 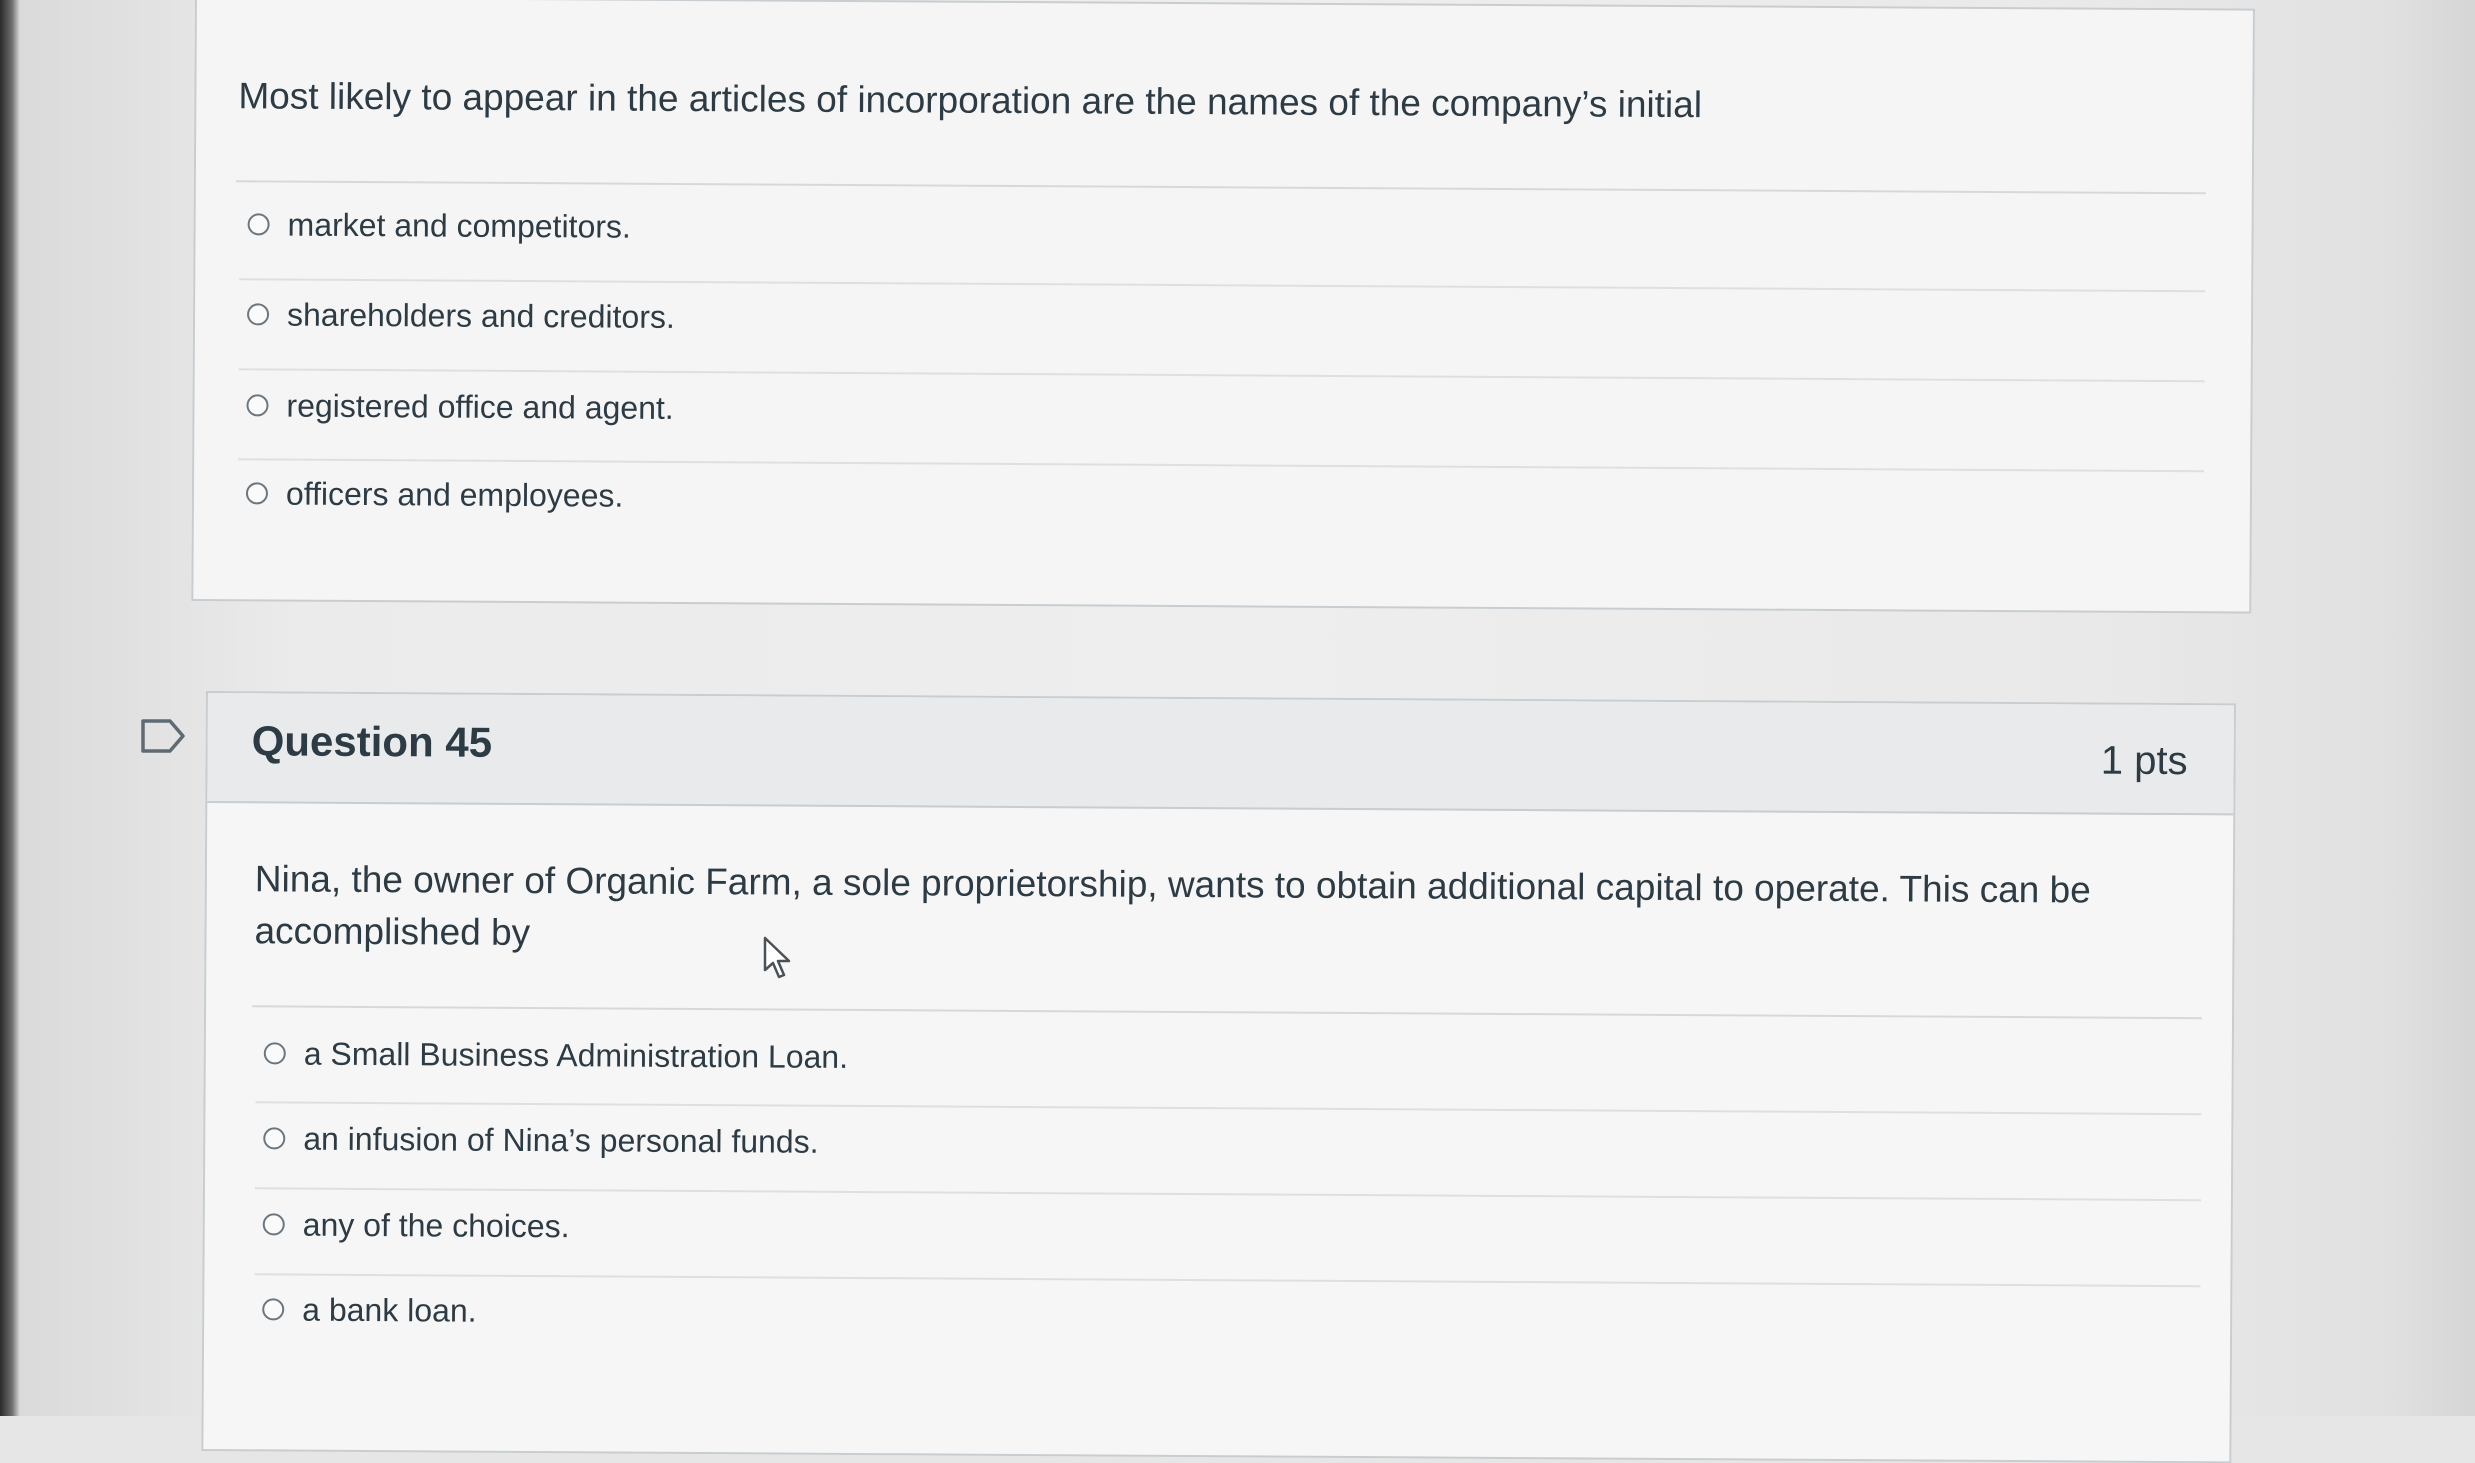 What do you see at coordinates (1227, 1280) in the screenshot?
I see `answer-divider` at bounding box center [1227, 1280].